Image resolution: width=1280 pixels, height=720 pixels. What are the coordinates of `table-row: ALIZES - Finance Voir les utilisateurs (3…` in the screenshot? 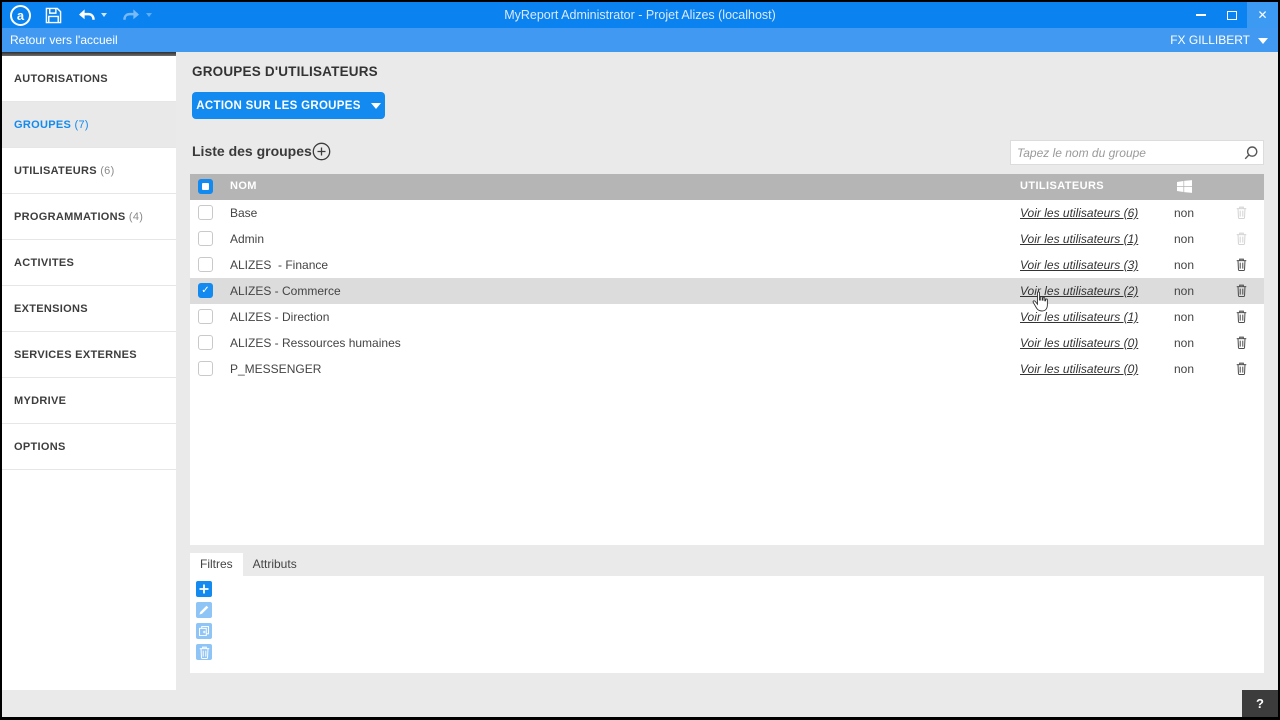 It's located at (727, 265).